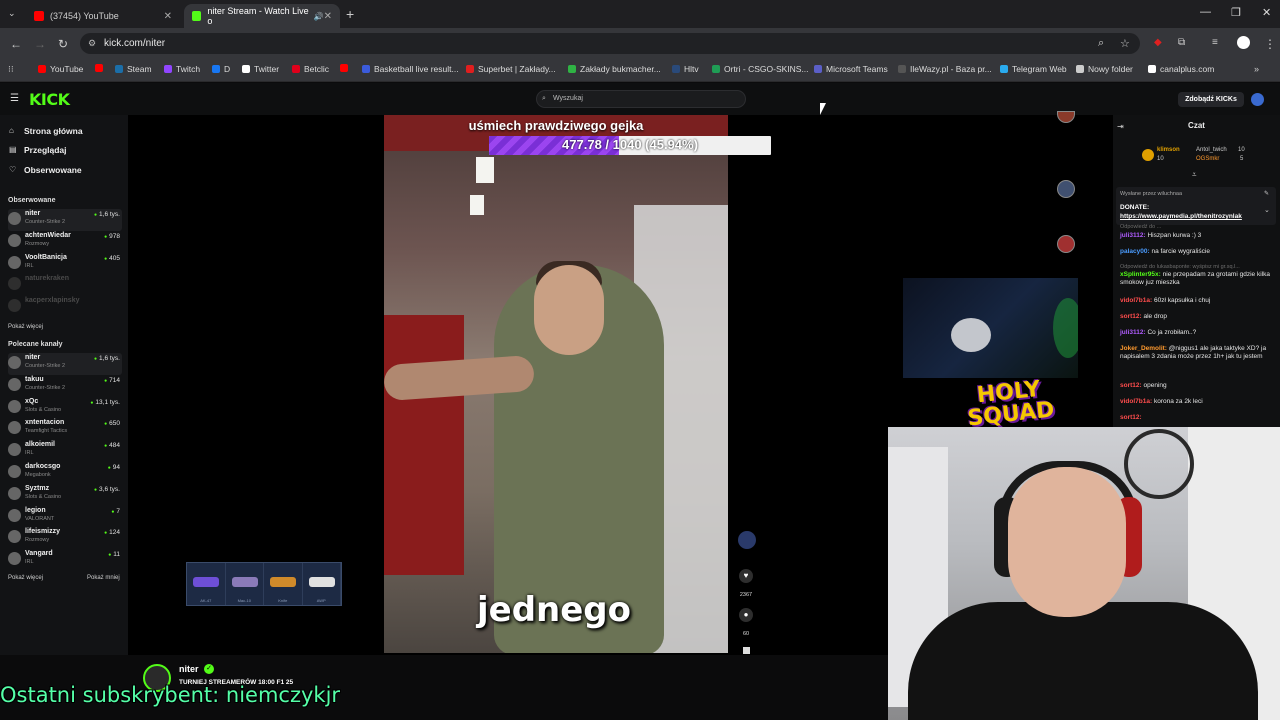 Image resolution: width=1280 pixels, height=720 pixels. What do you see at coordinates (11, 69) in the screenshot?
I see `apps-icon: ⁝⁝` at bounding box center [11, 69].